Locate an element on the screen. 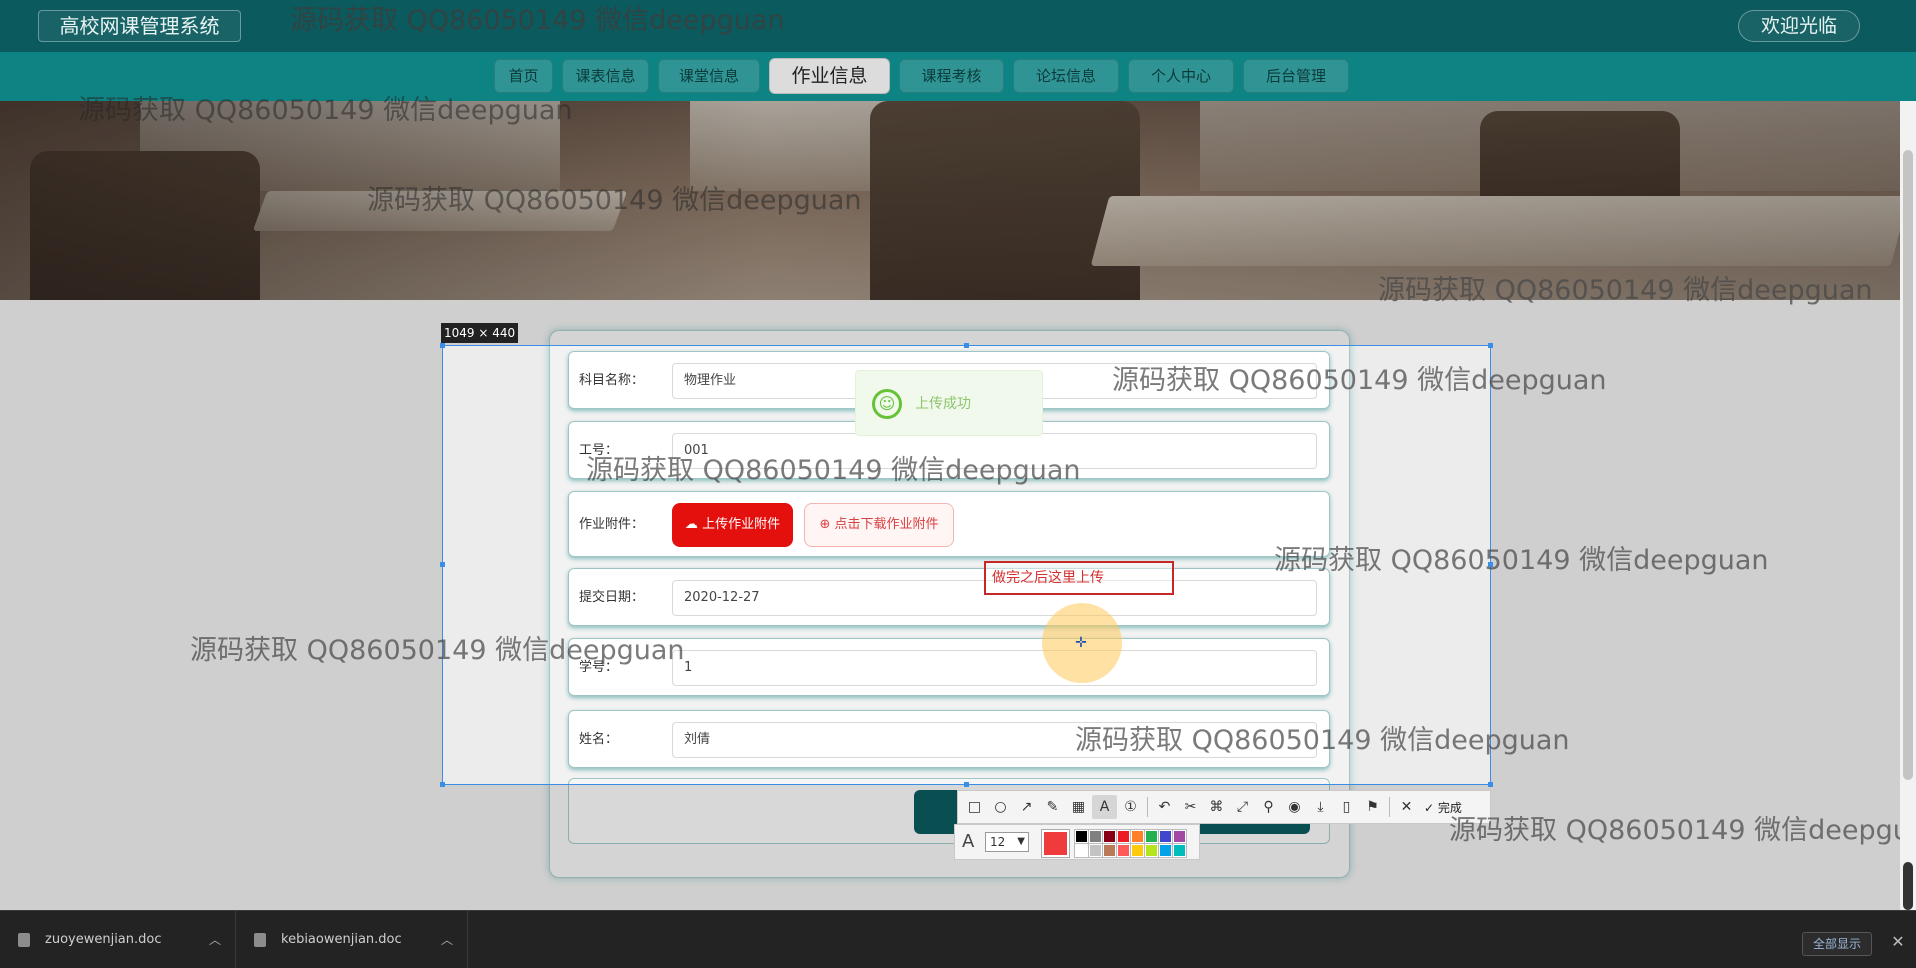 The image size is (1916, 968). nav-exam: 课程考核 is located at coordinates (951, 76).